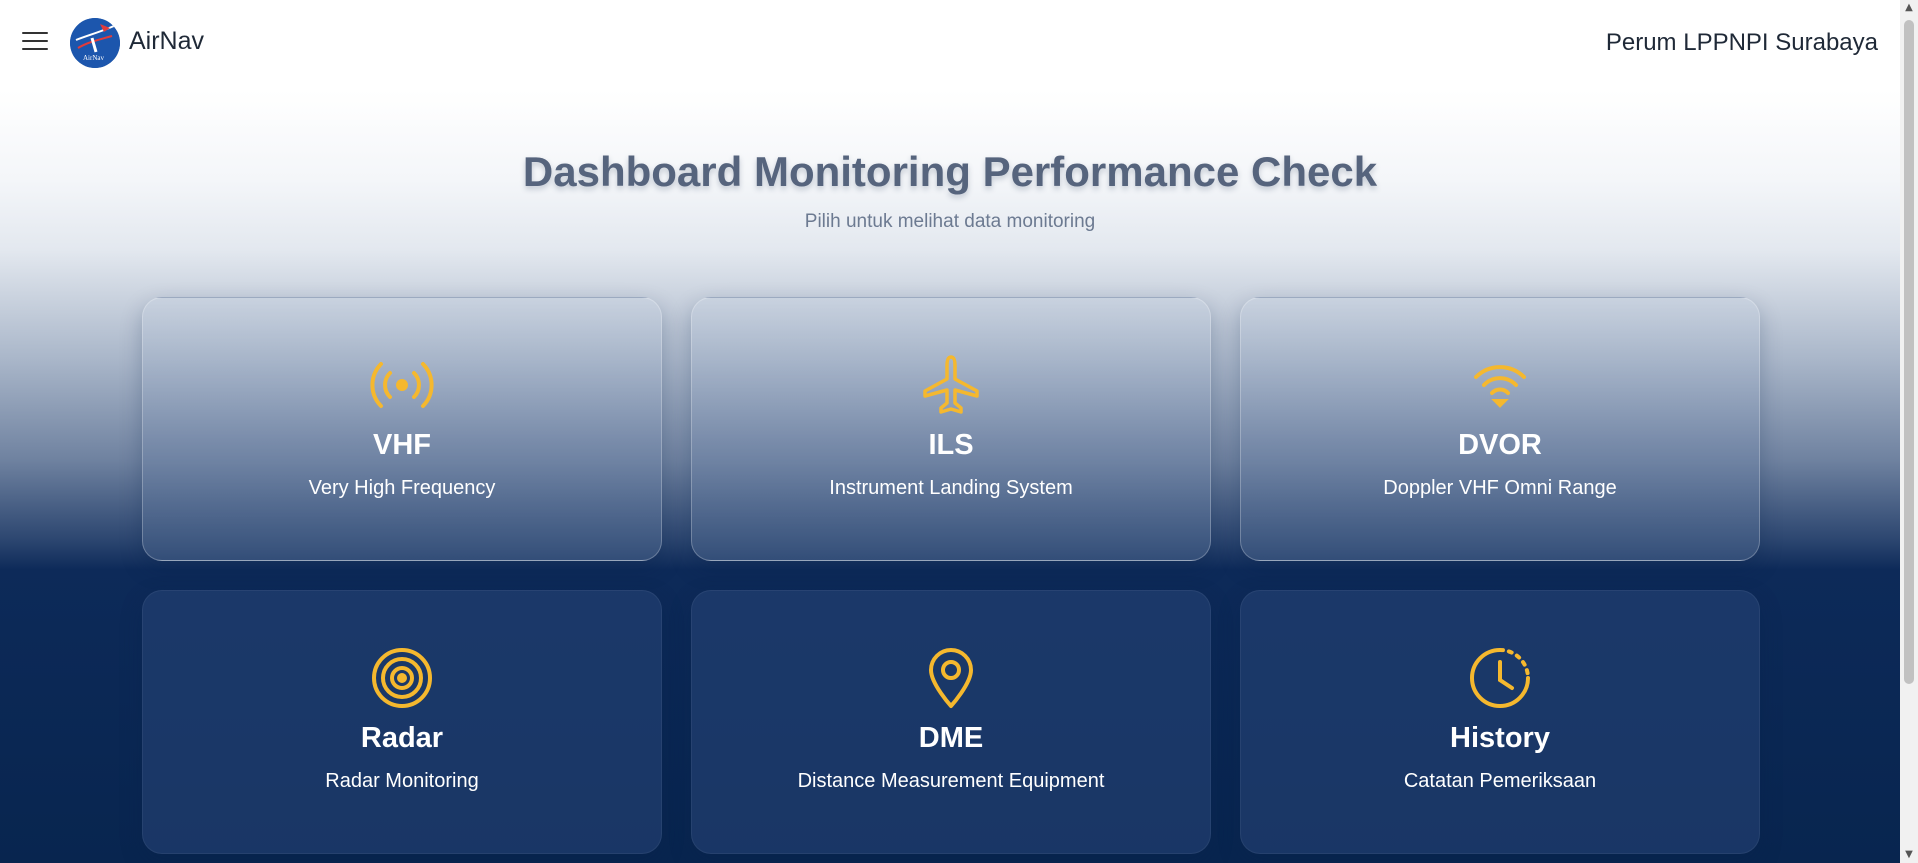  Describe the element at coordinates (951, 678) in the screenshot. I see `location-pin-icon` at that location.